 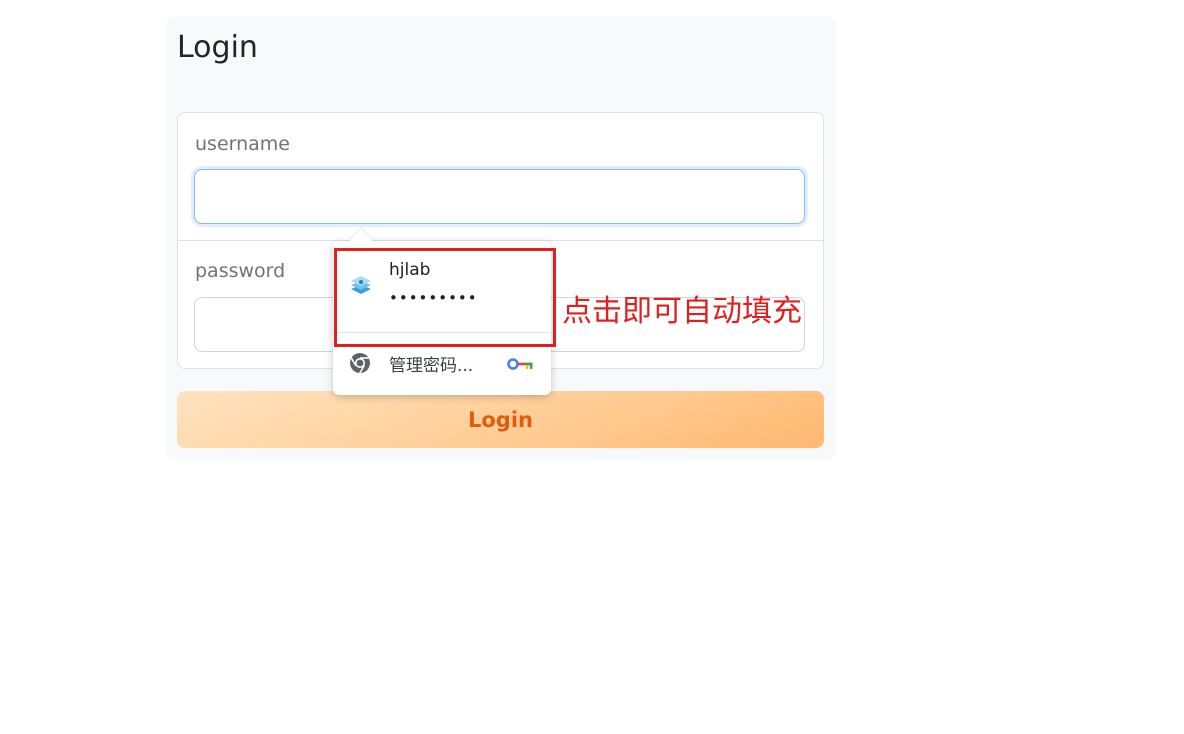 I want to click on masked-password: •••••••••, so click(x=433, y=298).